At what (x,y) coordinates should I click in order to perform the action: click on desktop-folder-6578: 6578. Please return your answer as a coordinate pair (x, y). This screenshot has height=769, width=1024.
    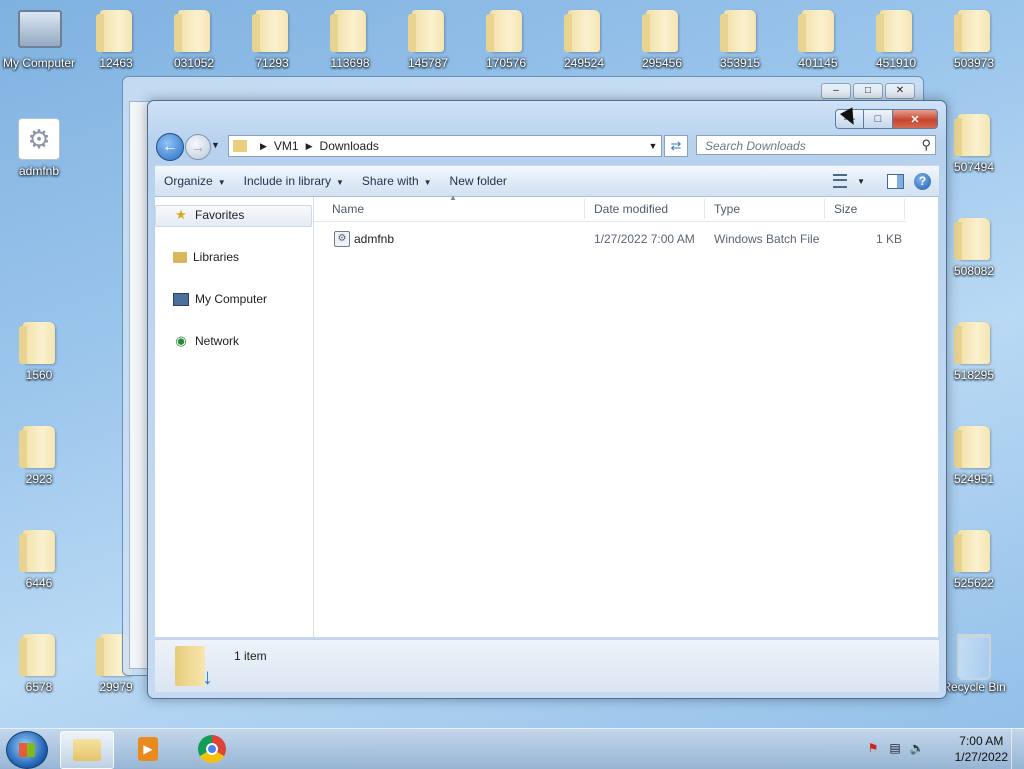
    Looking at the image, I should click on (39, 661).